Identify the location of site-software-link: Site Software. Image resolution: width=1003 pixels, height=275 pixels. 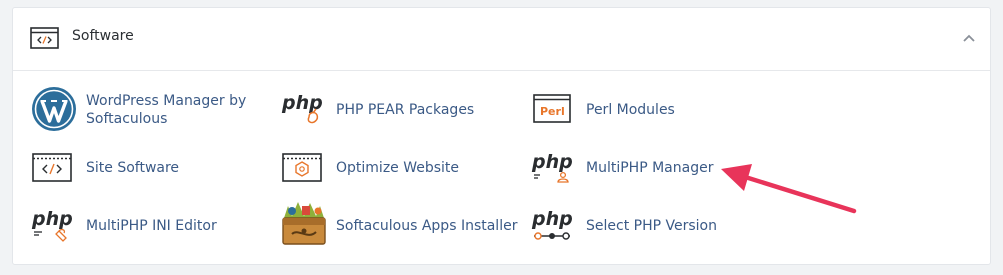
(130, 168).